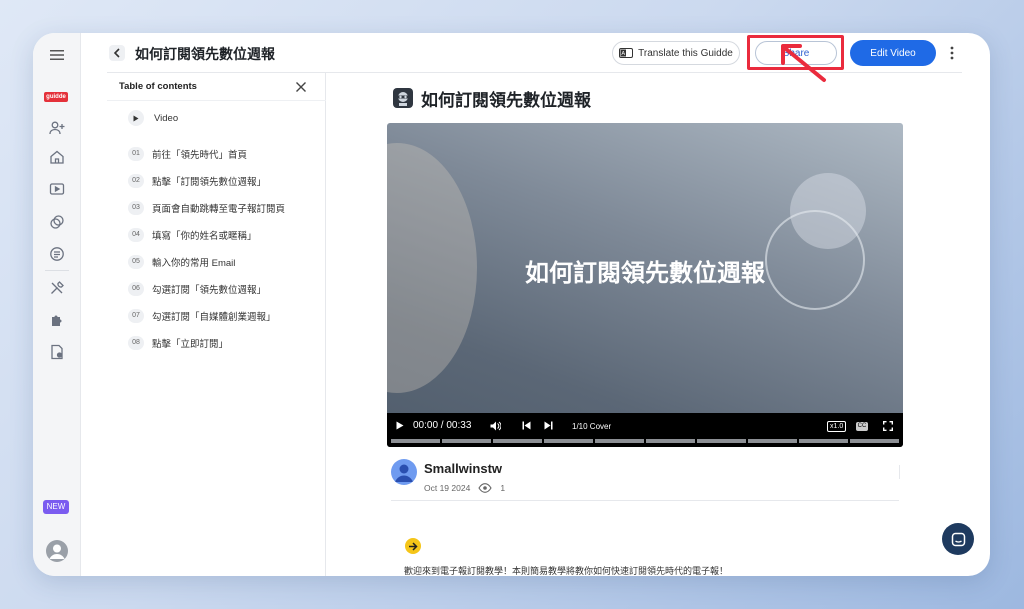 The width and height of the screenshot is (1024, 609). What do you see at coordinates (205, 54) in the screenshot?
I see `page-title: 如何訂閱領先數位週報` at bounding box center [205, 54].